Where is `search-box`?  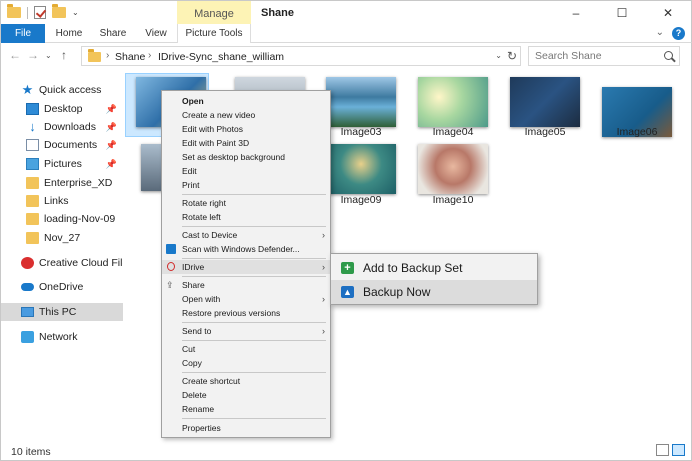 search-box is located at coordinates (604, 56).